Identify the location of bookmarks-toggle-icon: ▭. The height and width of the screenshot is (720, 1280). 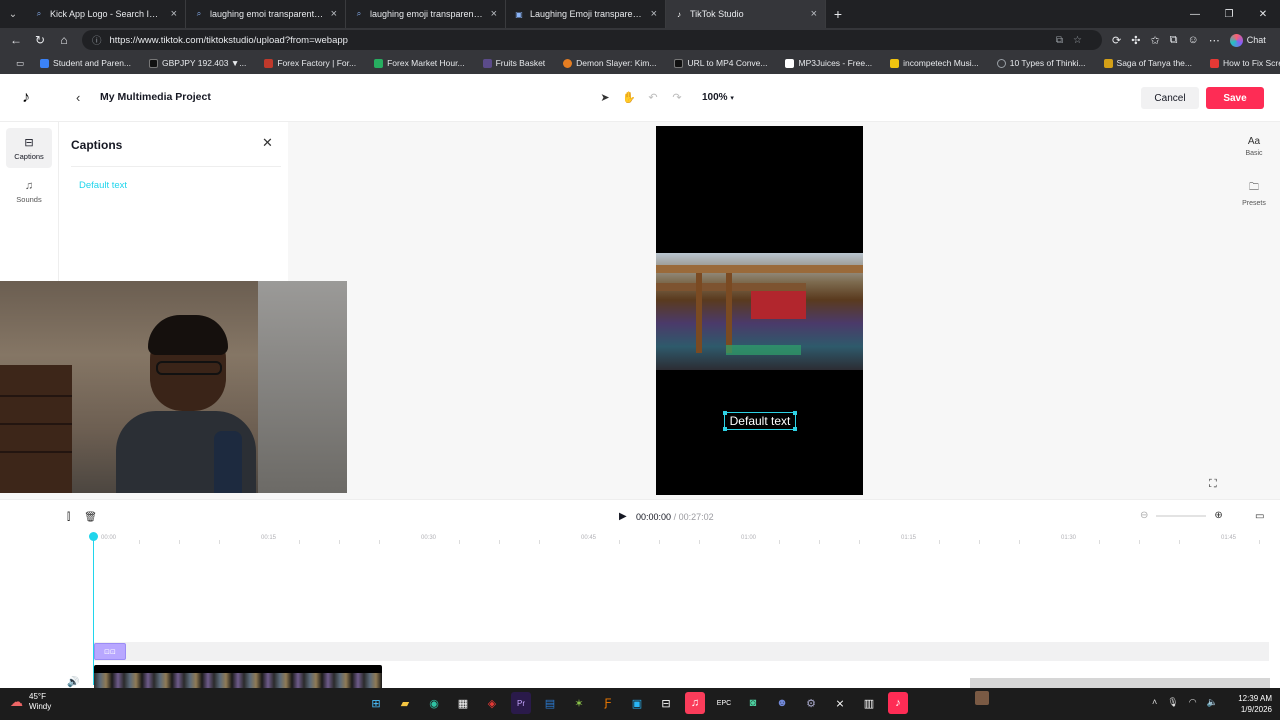
(20, 63).